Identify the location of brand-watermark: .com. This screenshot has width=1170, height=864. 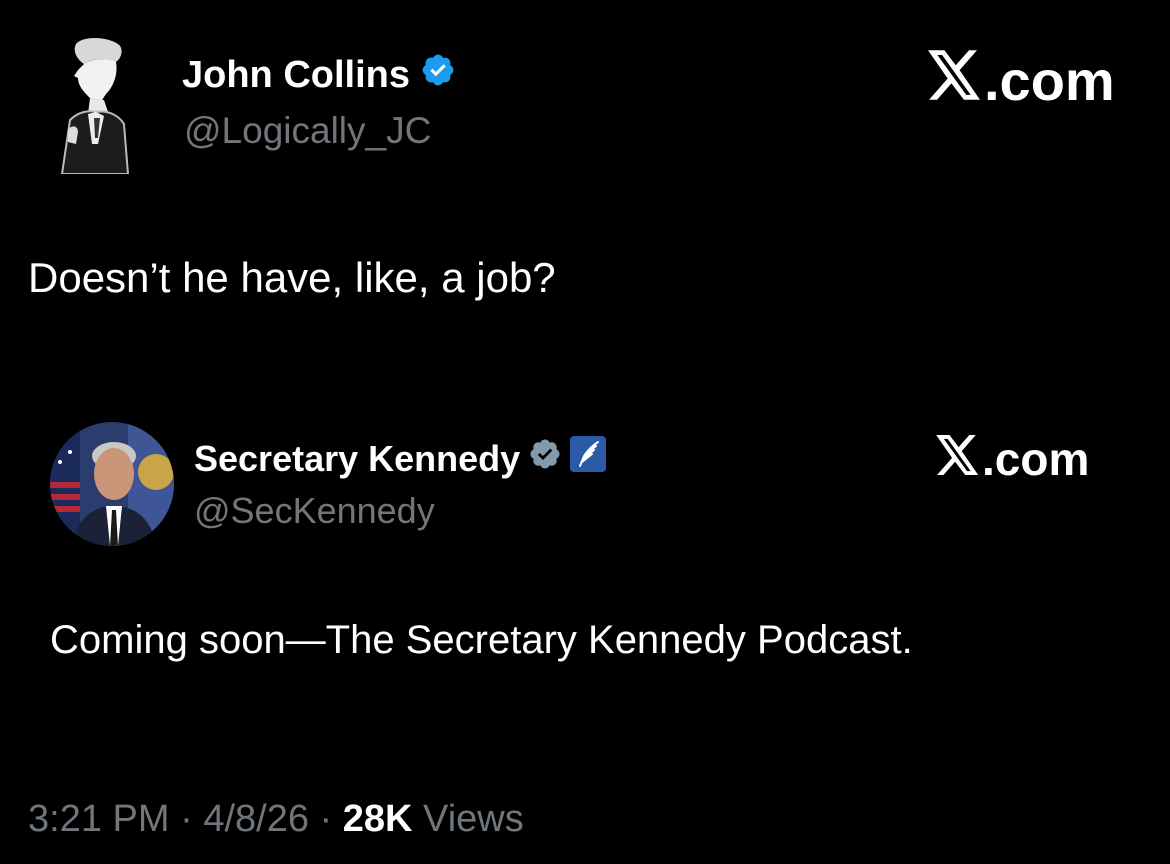
(1021, 80).